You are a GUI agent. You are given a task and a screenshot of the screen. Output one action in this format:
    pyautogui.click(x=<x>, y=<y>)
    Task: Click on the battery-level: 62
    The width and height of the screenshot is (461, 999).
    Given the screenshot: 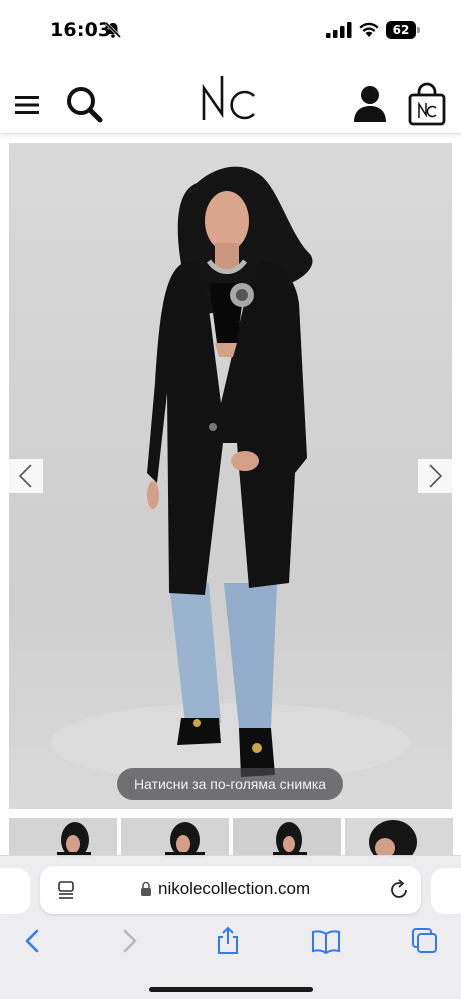 What is the action you would take?
    pyautogui.click(x=401, y=30)
    